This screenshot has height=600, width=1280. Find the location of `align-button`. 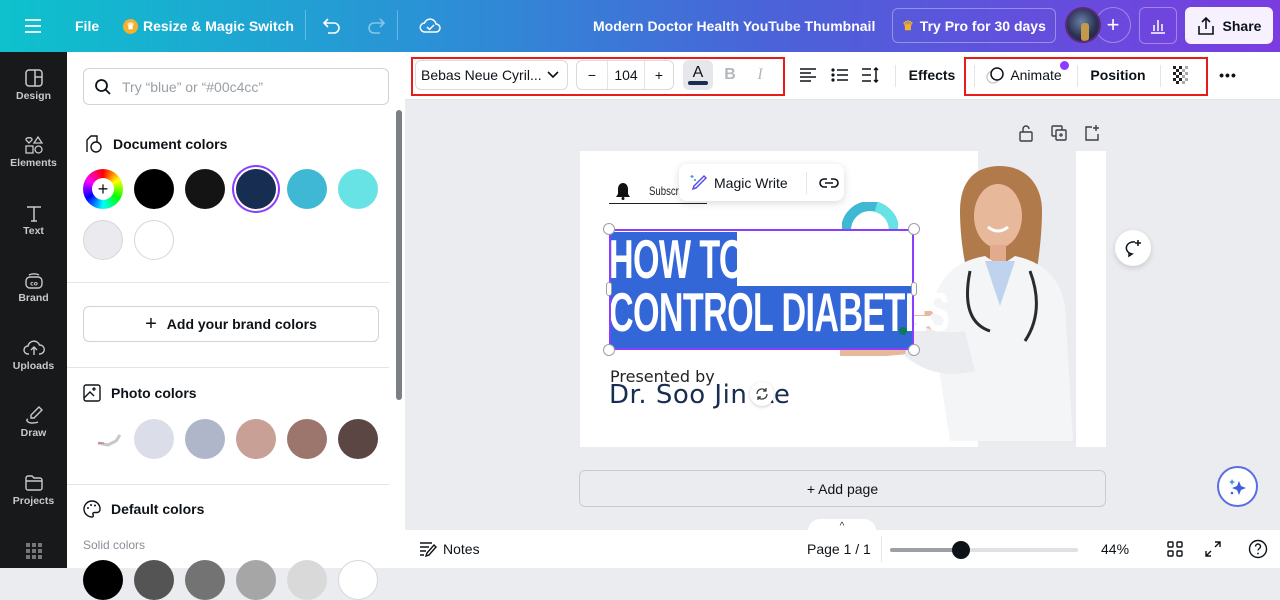

align-button is located at coordinates (808, 75).